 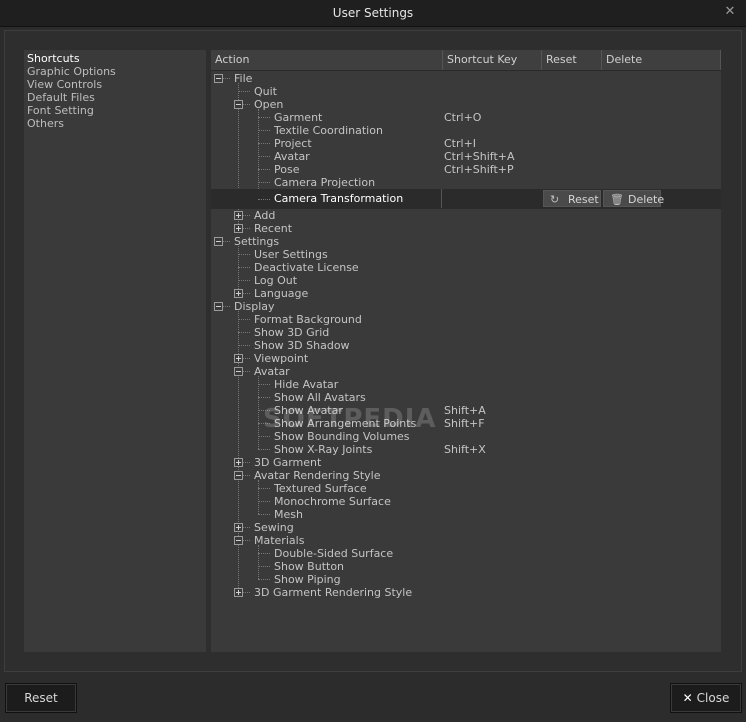 I want to click on table-row: Open, so click(x=466, y=104).